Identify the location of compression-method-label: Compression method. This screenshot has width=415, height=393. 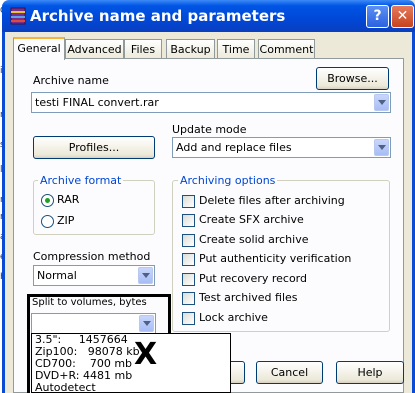
(92, 256).